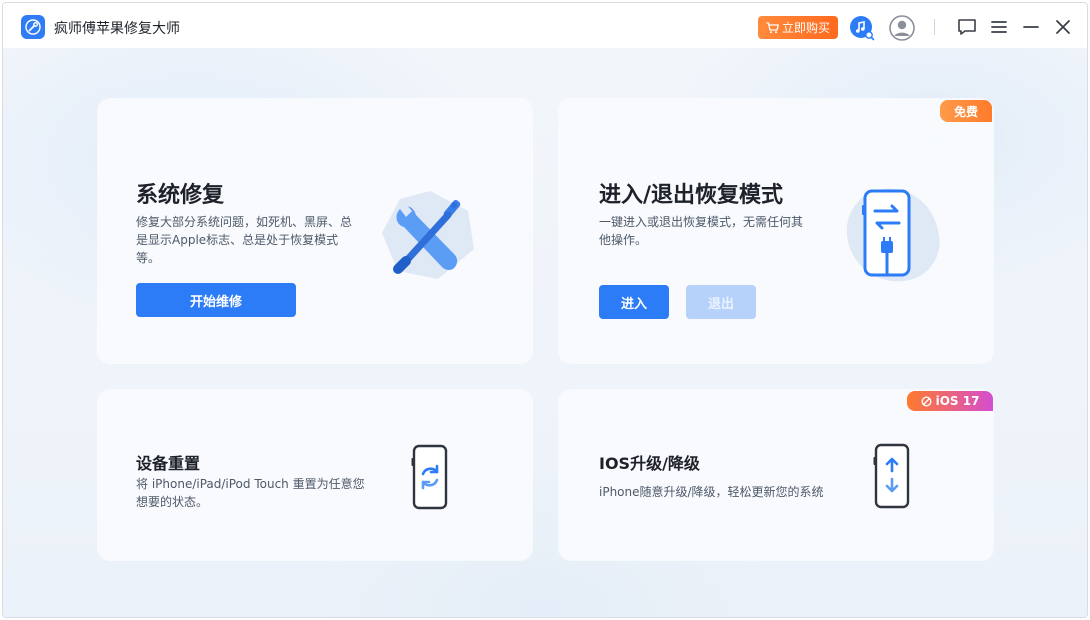 The width and height of the screenshot is (1090, 620). What do you see at coordinates (634, 302) in the screenshot?
I see `enter-recovery-button: 进入` at bounding box center [634, 302].